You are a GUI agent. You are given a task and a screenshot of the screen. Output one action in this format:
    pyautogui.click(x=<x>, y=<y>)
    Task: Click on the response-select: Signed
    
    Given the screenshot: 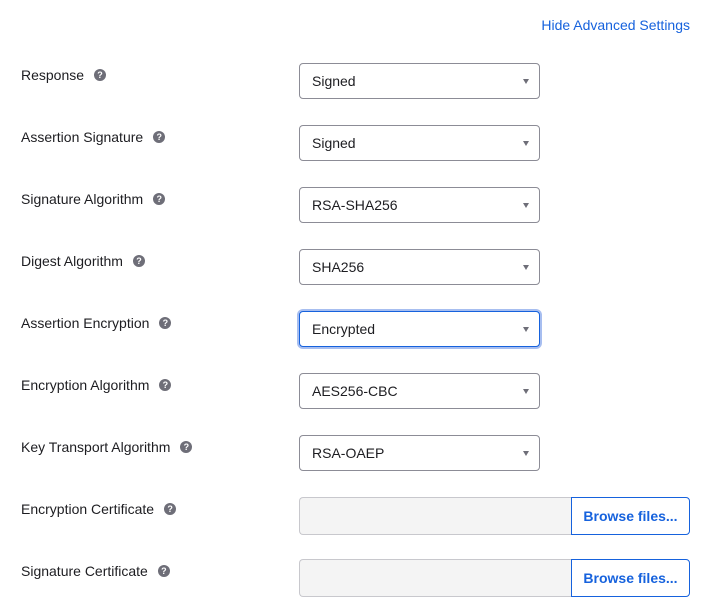 What is the action you would take?
    pyautogui.click(x=419, y=81)
    